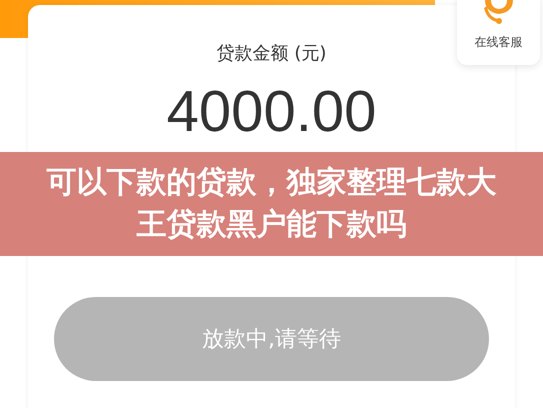 Image resolution: width=543 pixels, height=408 pixels. What do you see at coordinates (271, 112) in the screenshot?
I see `loan-amount: 4000.00` at bounding box center [271, 112].